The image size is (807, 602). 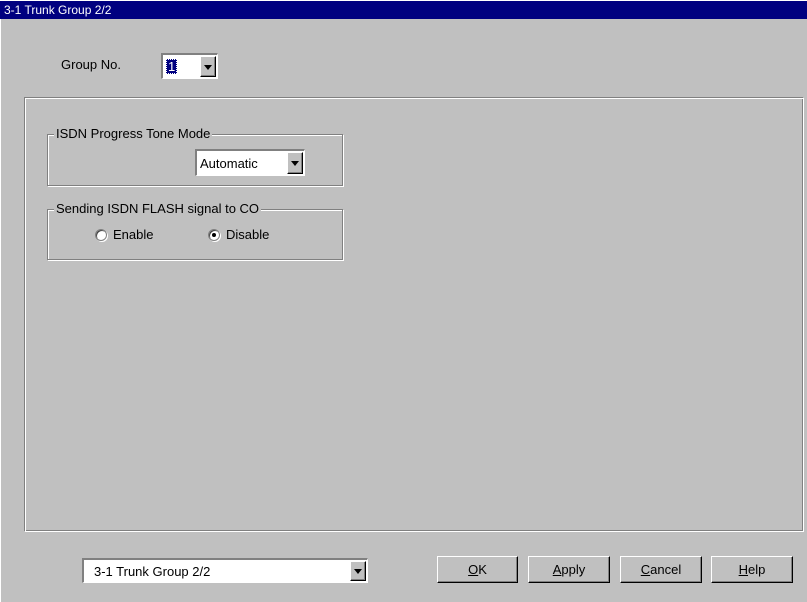 I want to click on page-select-dropdown-button, so click(x=358, y=571).